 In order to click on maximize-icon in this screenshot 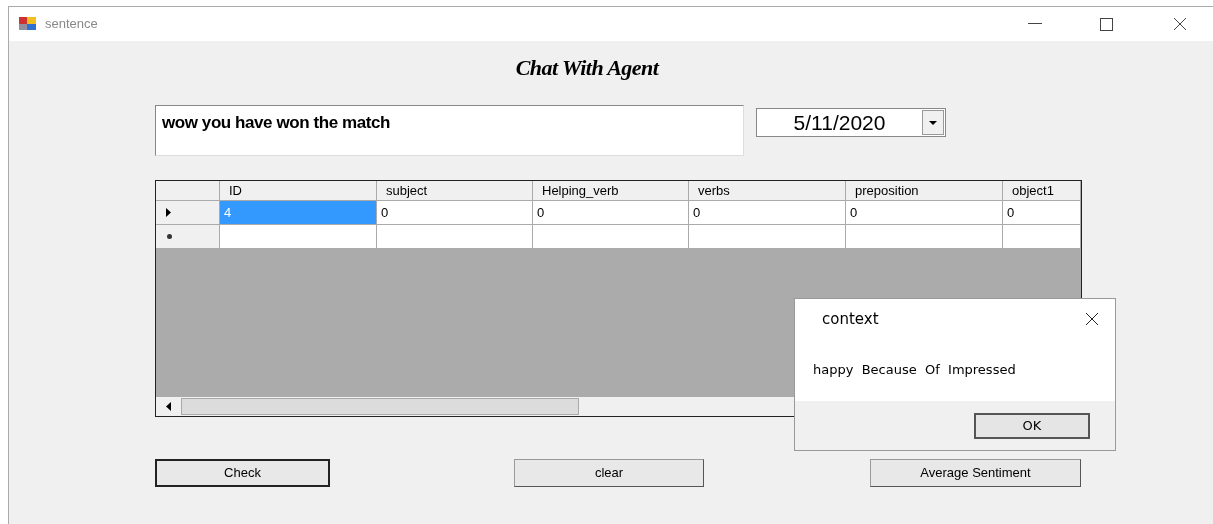, I will do `click(1106, 24)`.